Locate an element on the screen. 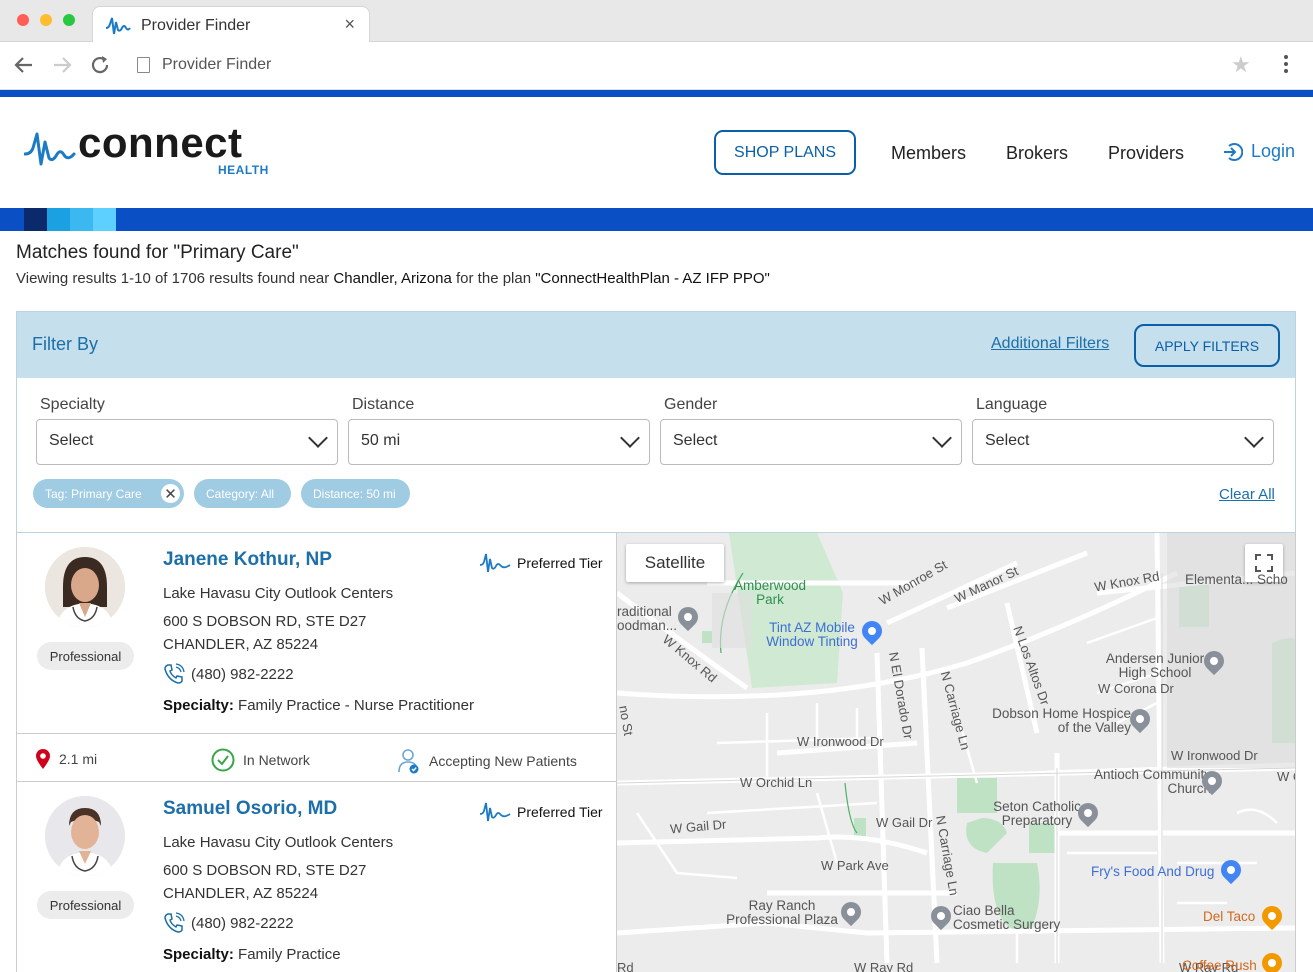 Image resolution: width=1313 pixels, height=972 pixels. nav-brokers: Brokers is located at coordinates (1037, 153).